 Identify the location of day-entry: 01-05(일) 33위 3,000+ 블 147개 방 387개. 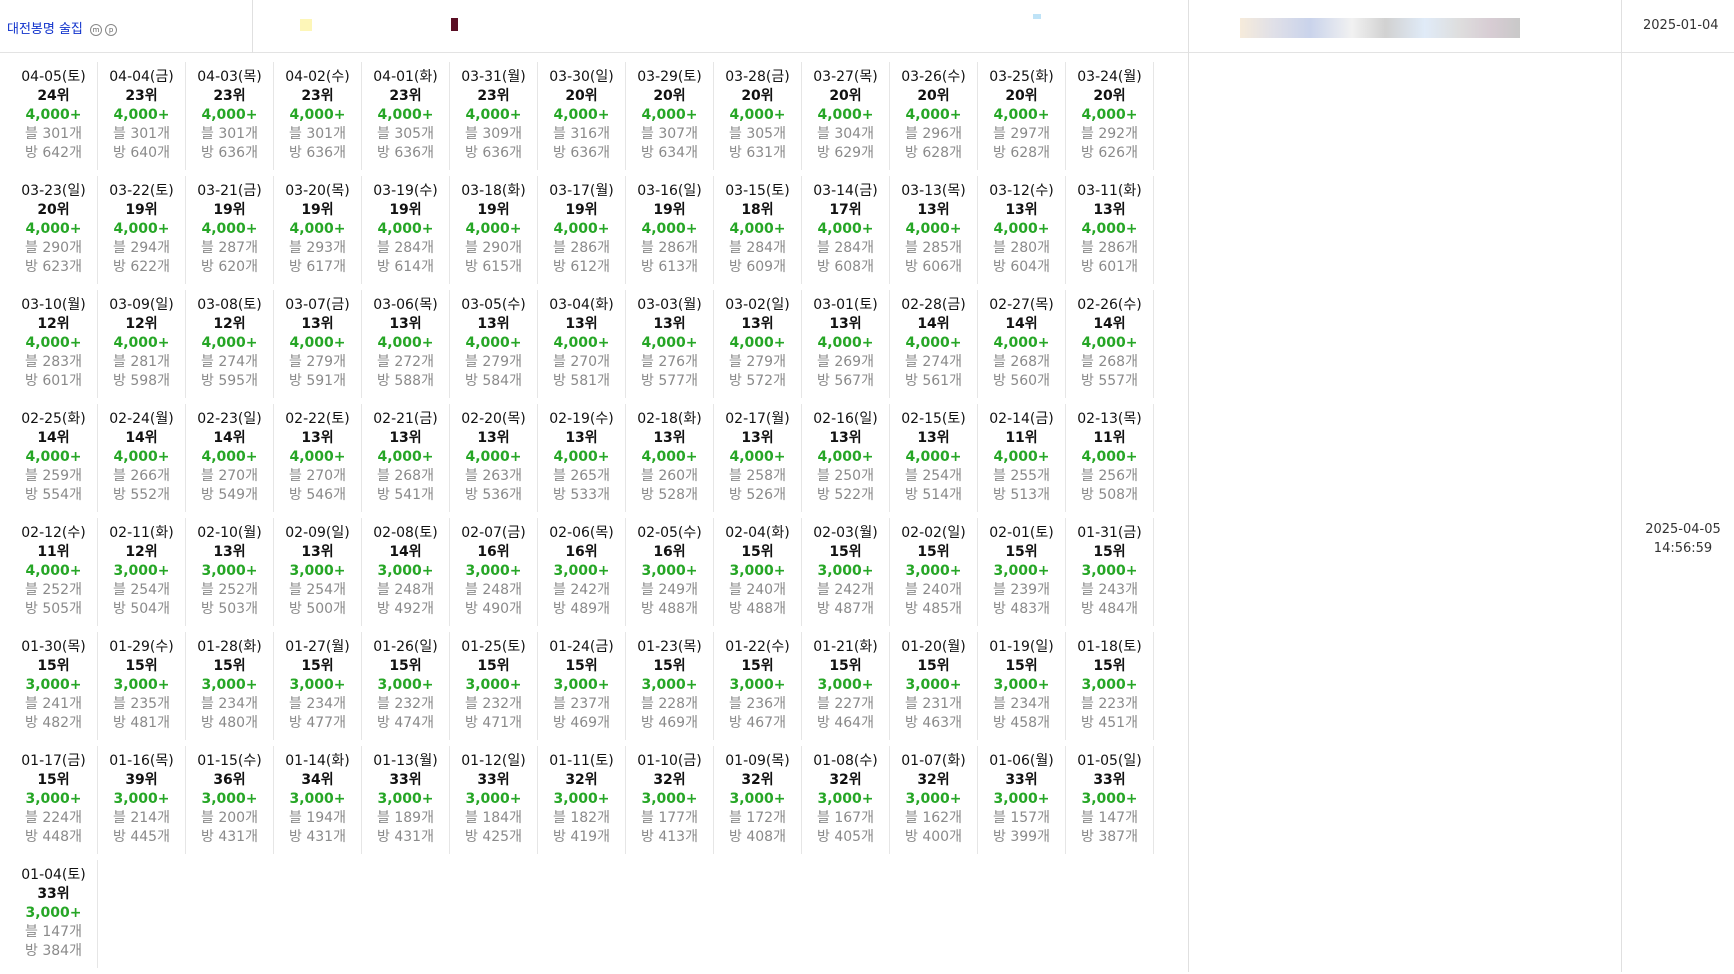
(1110, 800).